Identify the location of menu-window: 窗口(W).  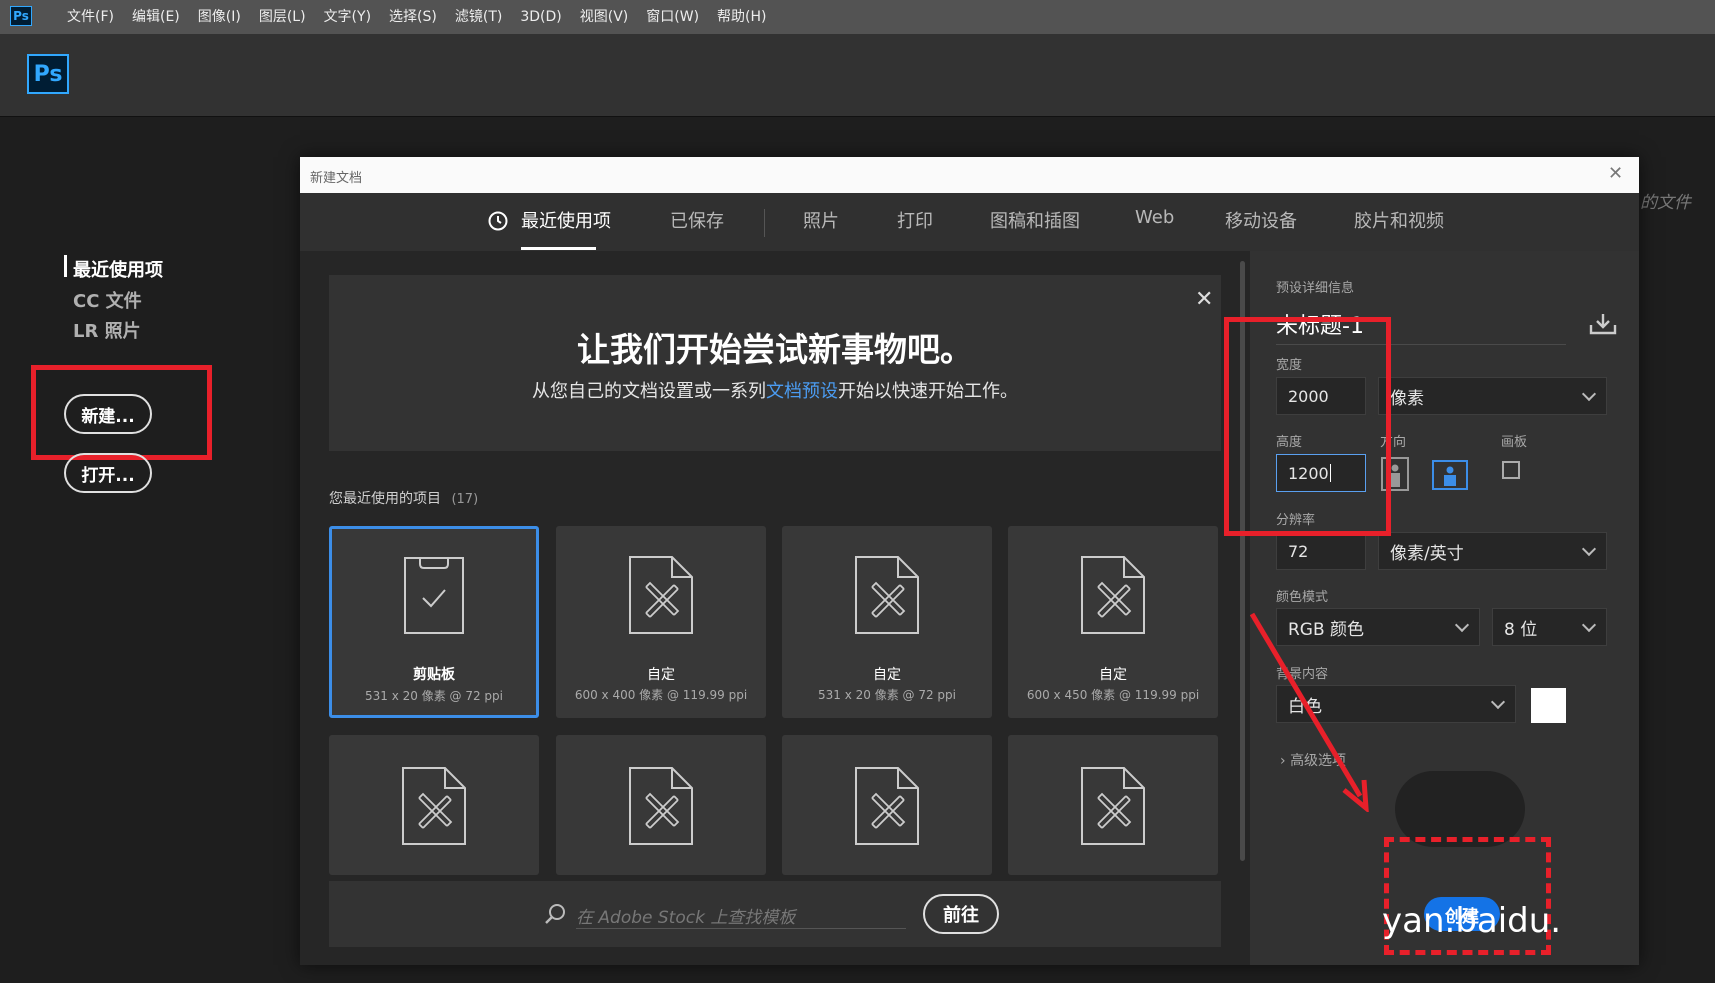
(672, 17).